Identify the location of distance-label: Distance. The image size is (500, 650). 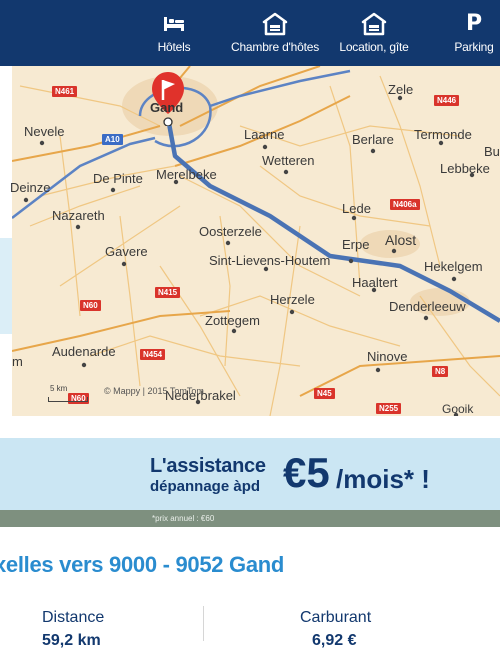
(73, 617).